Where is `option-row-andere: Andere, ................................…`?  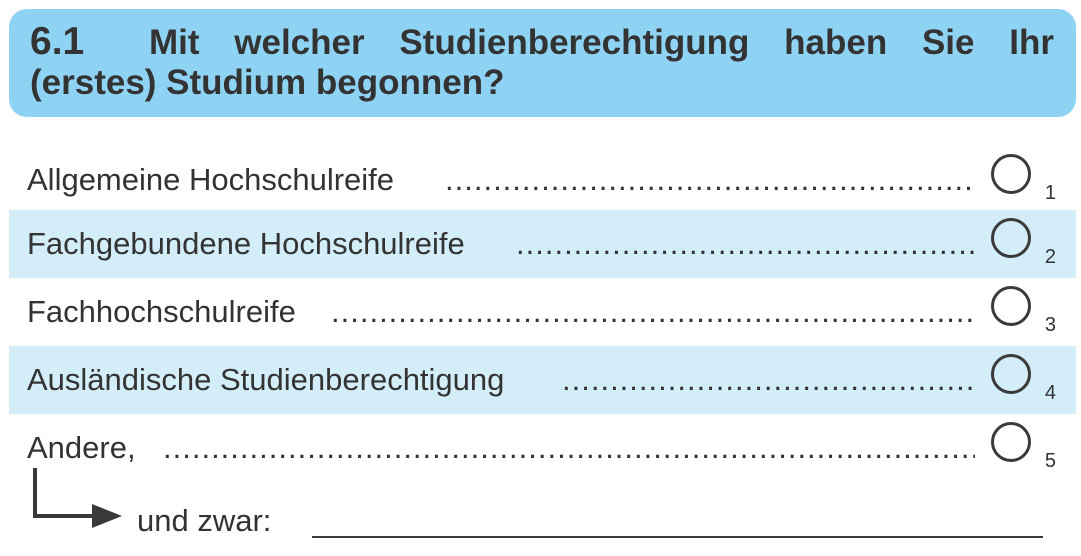 option-row-andere: Andere, ................................… is located at coordinates (542, 448).